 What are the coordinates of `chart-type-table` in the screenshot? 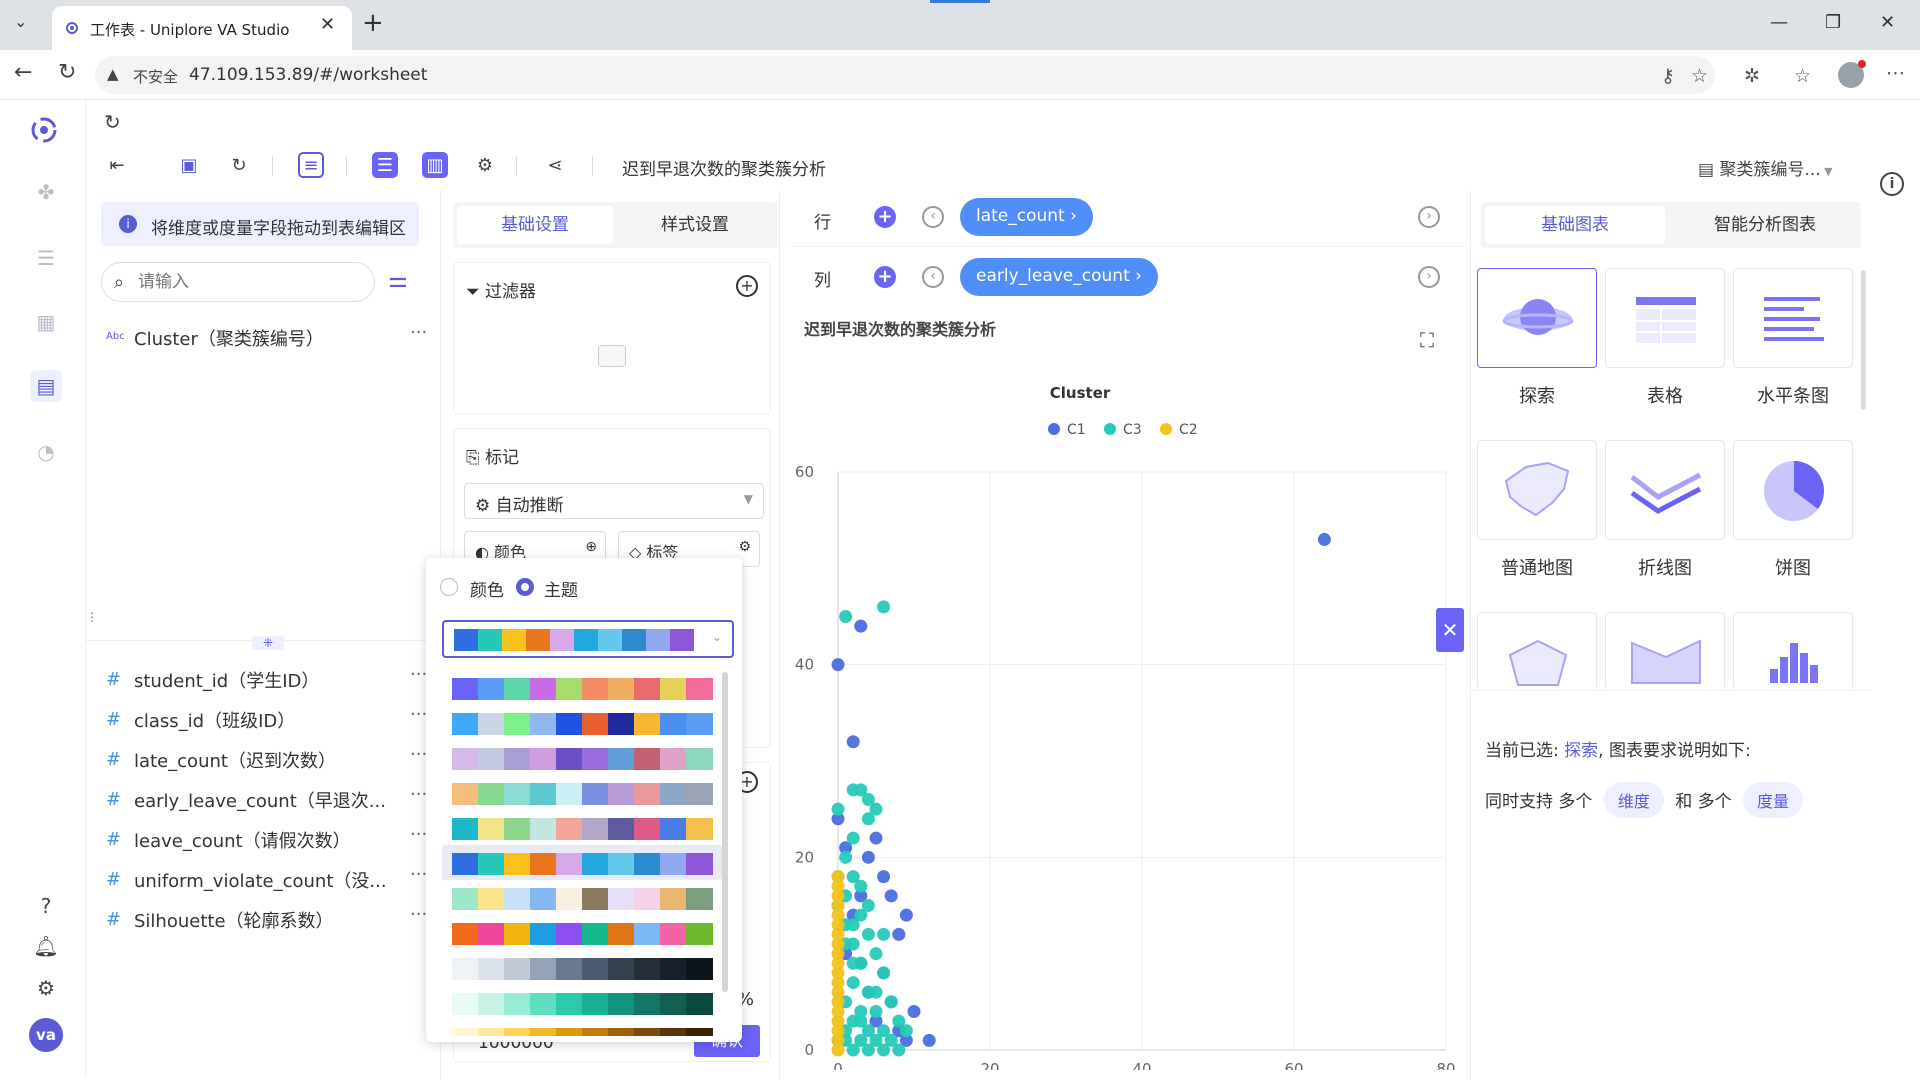 It's located at (1665, 318).